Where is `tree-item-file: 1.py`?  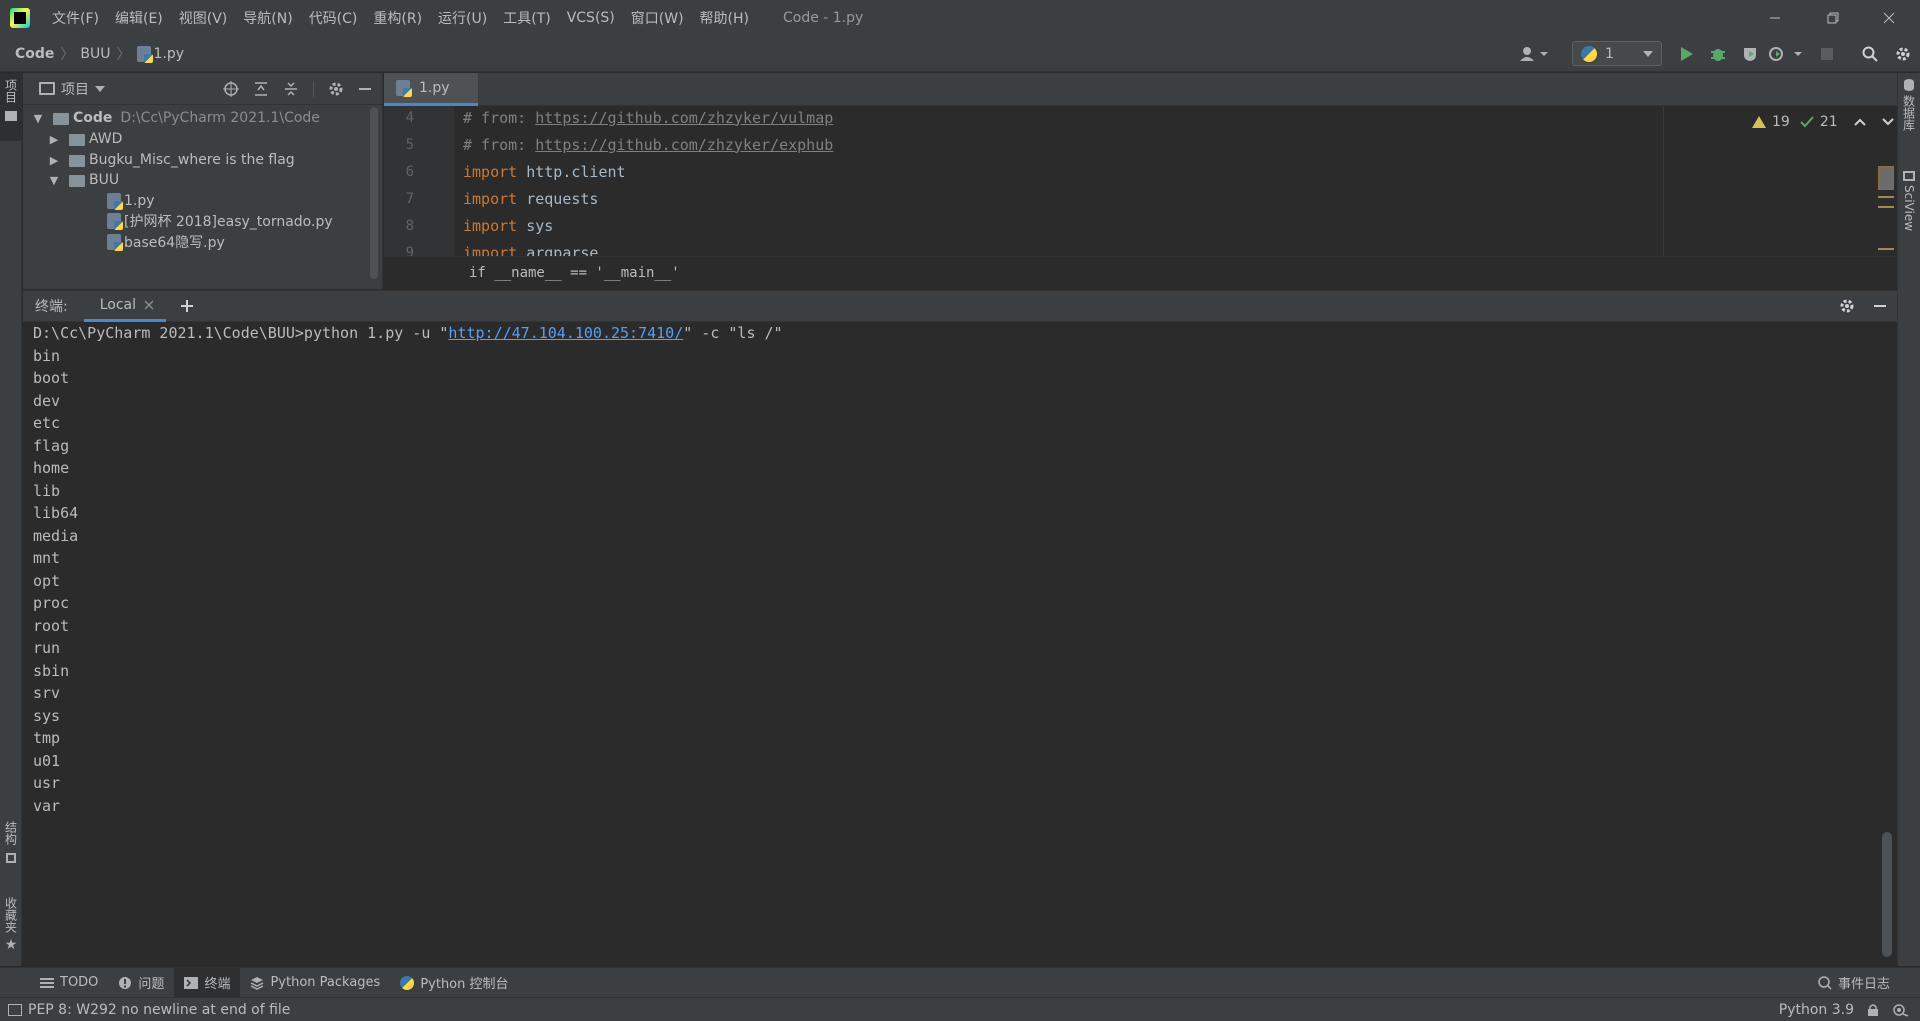 tree-item-file: 1.py is located at coordinates (131, 201).